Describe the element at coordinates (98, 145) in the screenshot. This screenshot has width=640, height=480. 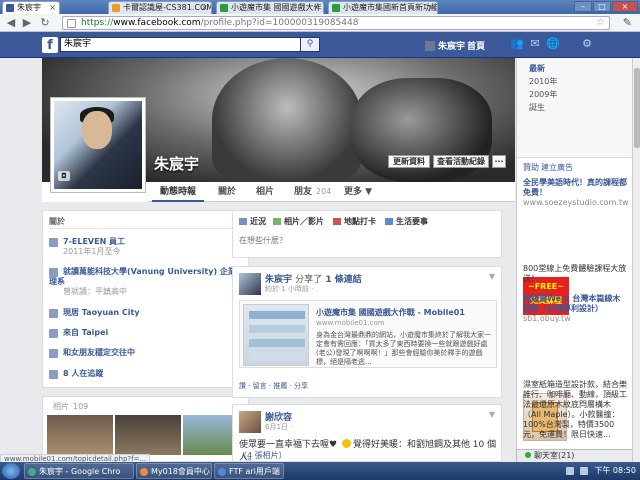
I see `profile-picture: ◘` at that location.